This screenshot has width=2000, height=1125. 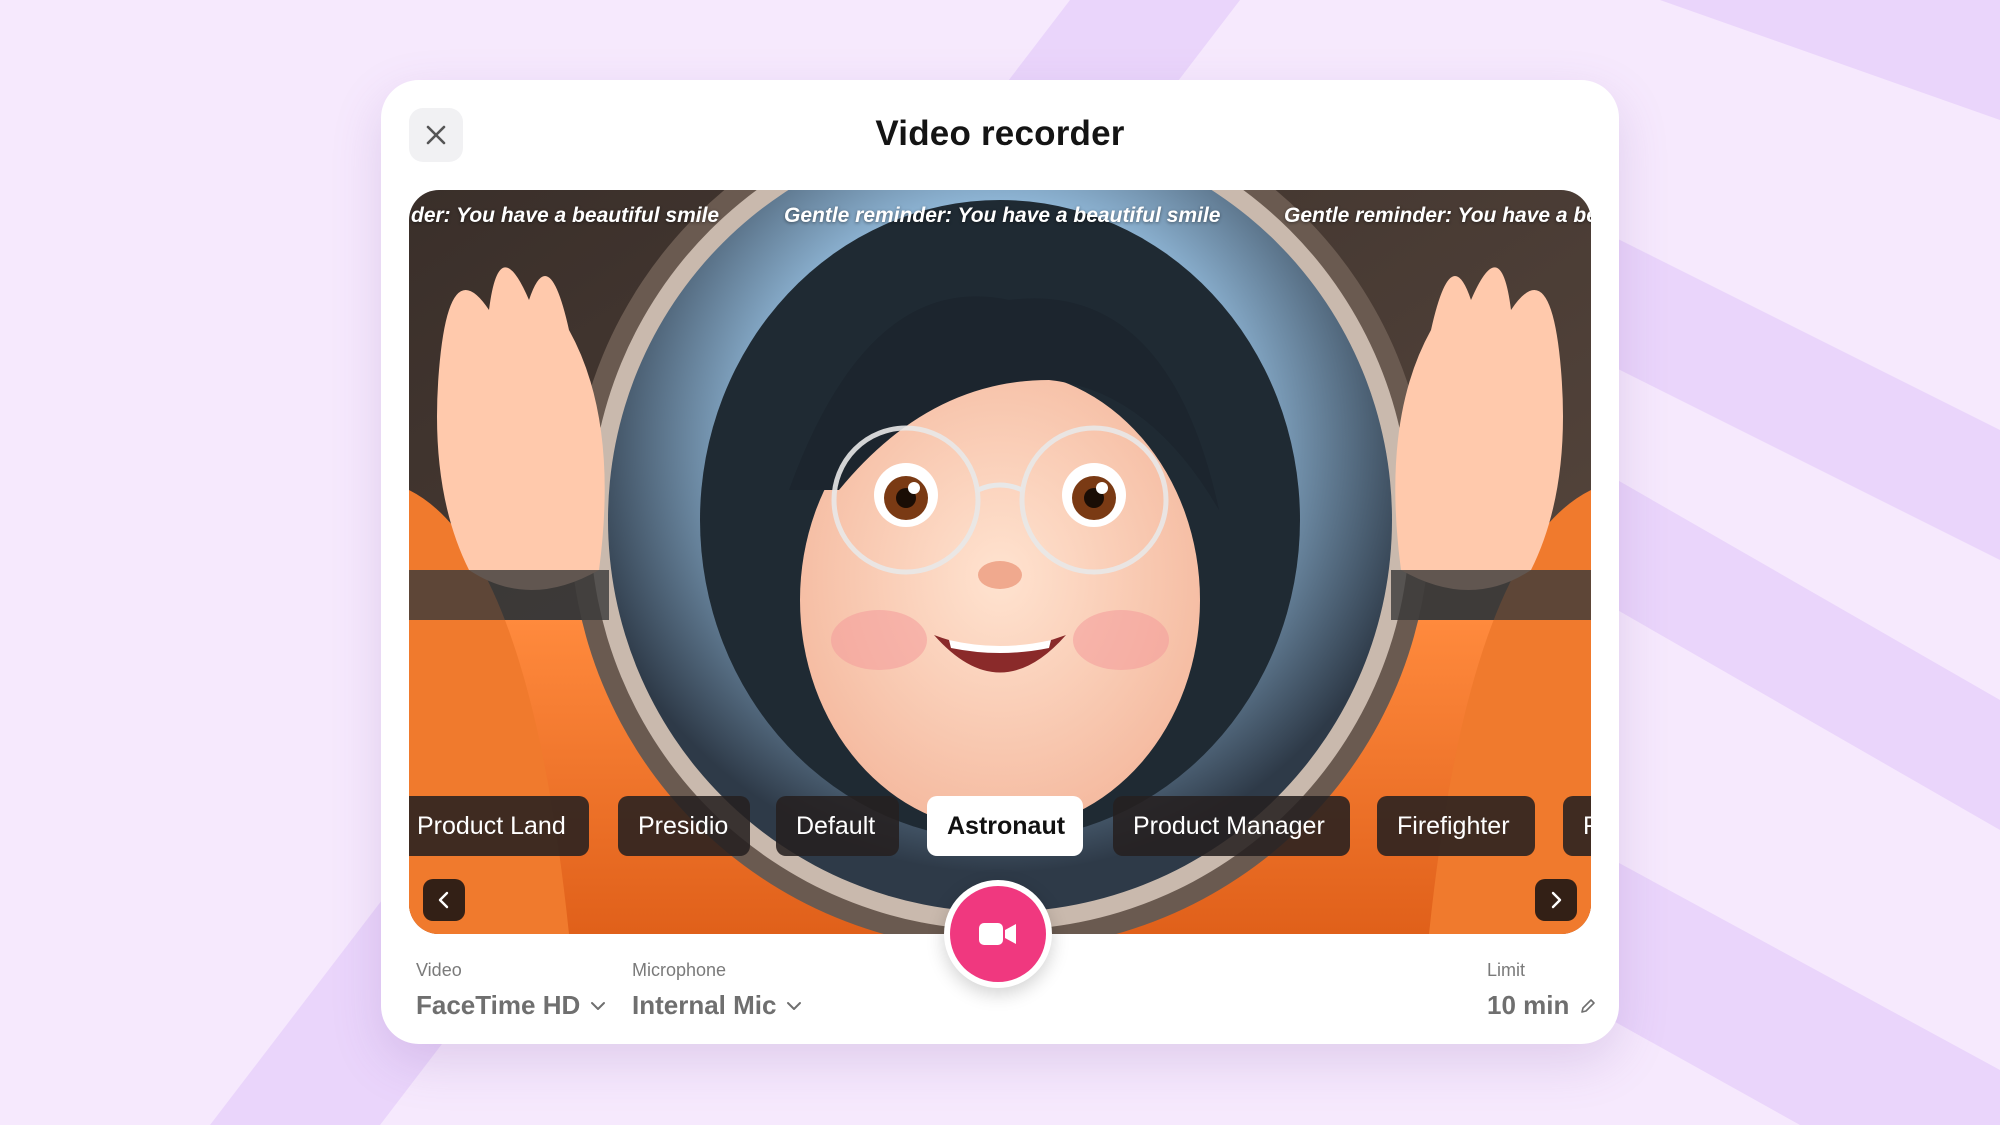 I want to click on theme-chip-product-land: Product Land, so click(x=499, y=826).